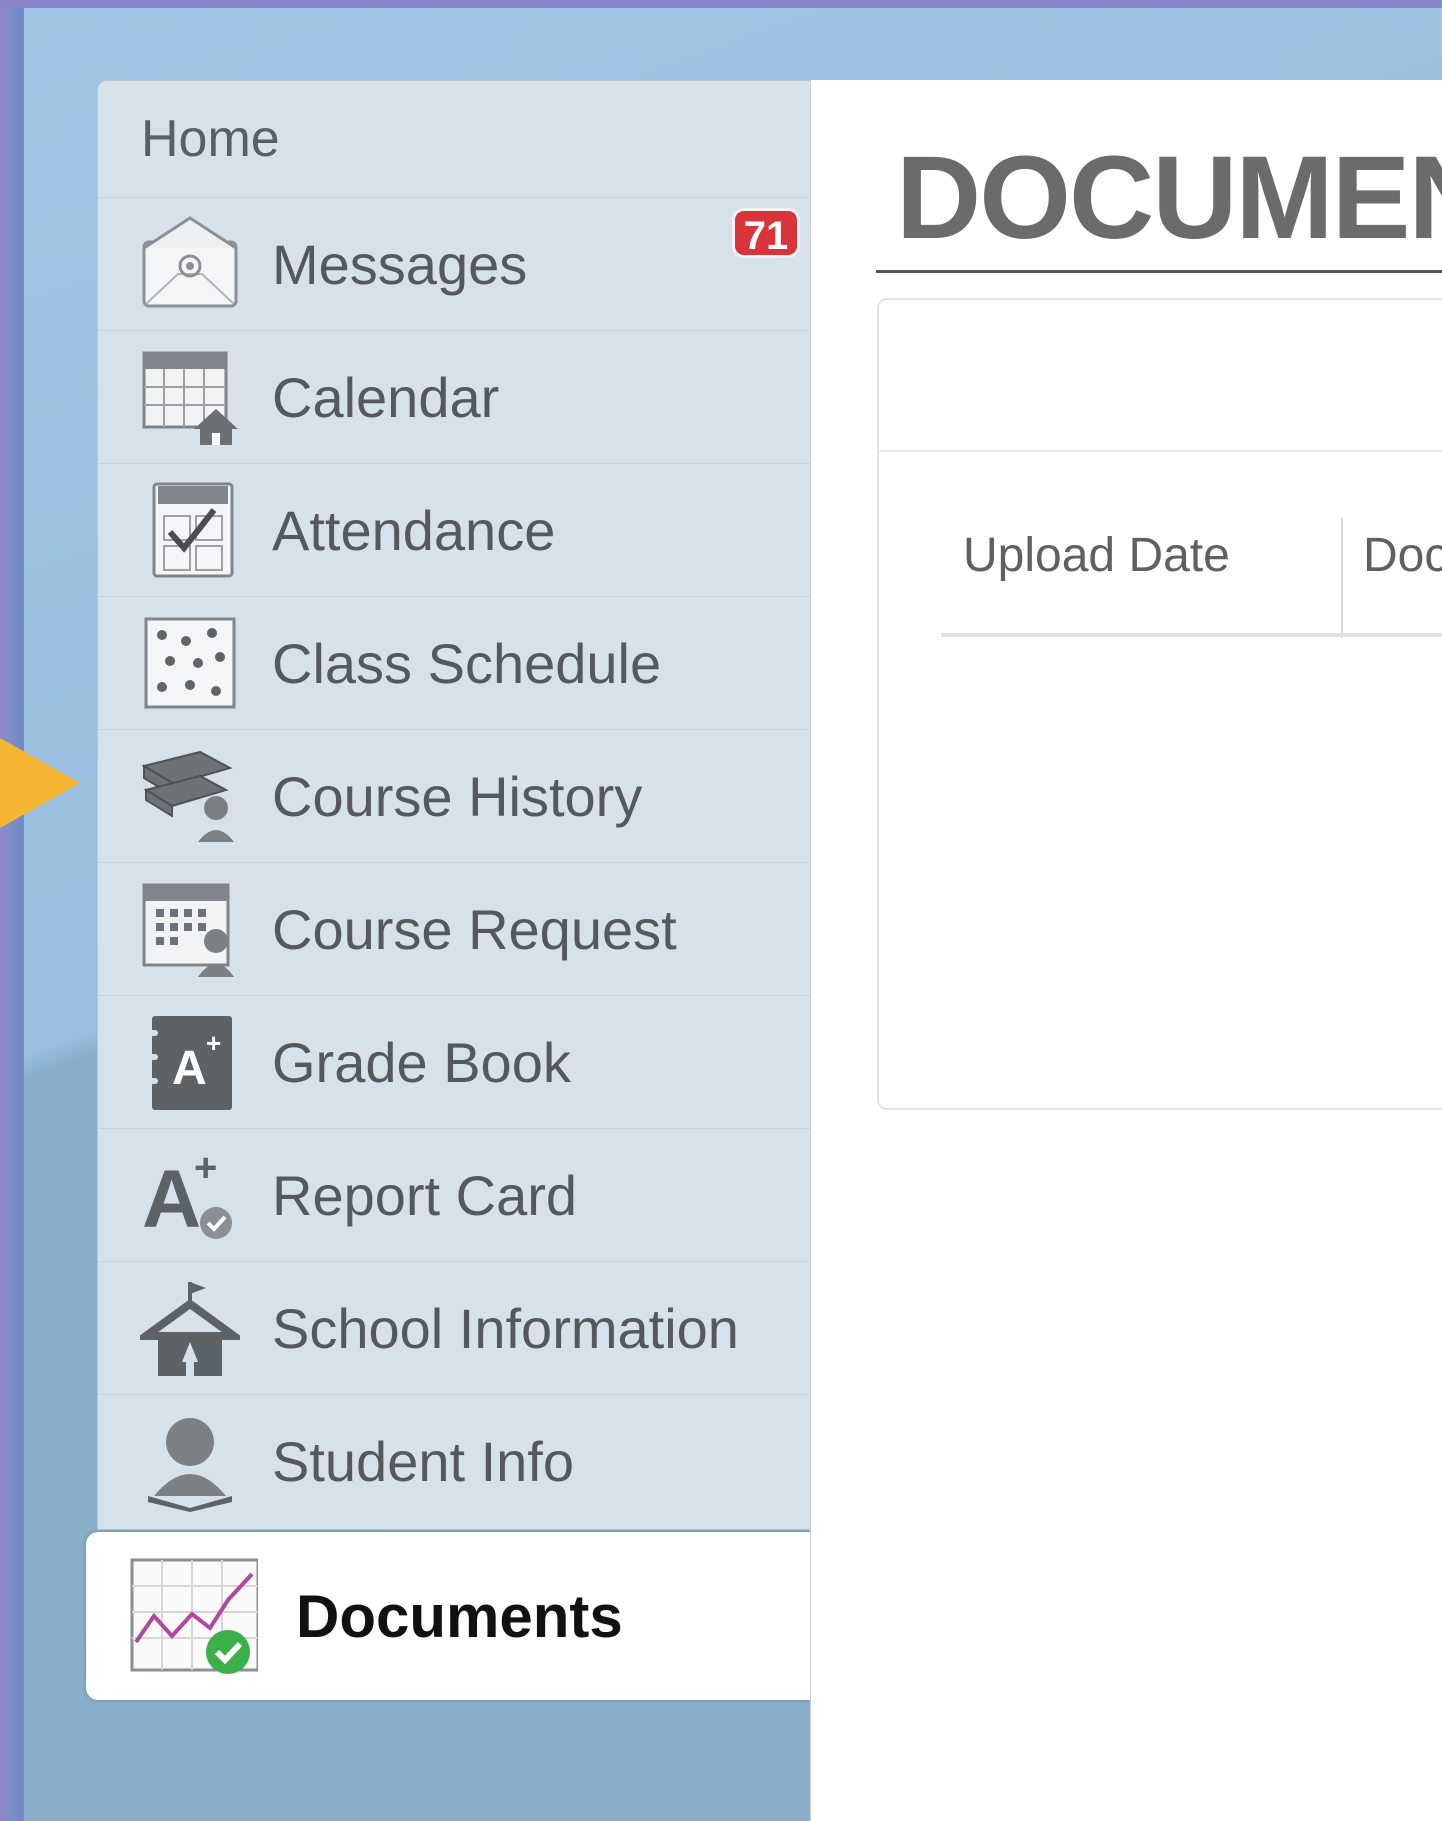 The width and height of the screenshot is (1442, 1821). What do you see at coordinates (210, 139) in the screenshot?
I see `sidebar-item-label: Home` at bounding box center [210, 139].